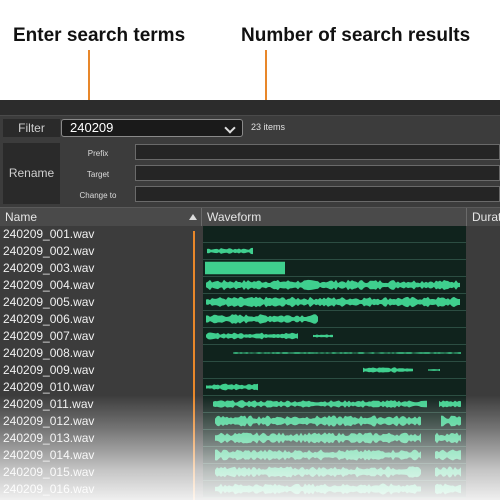  I want to click on file-row: 240209_003.wav, so click(250, 268).